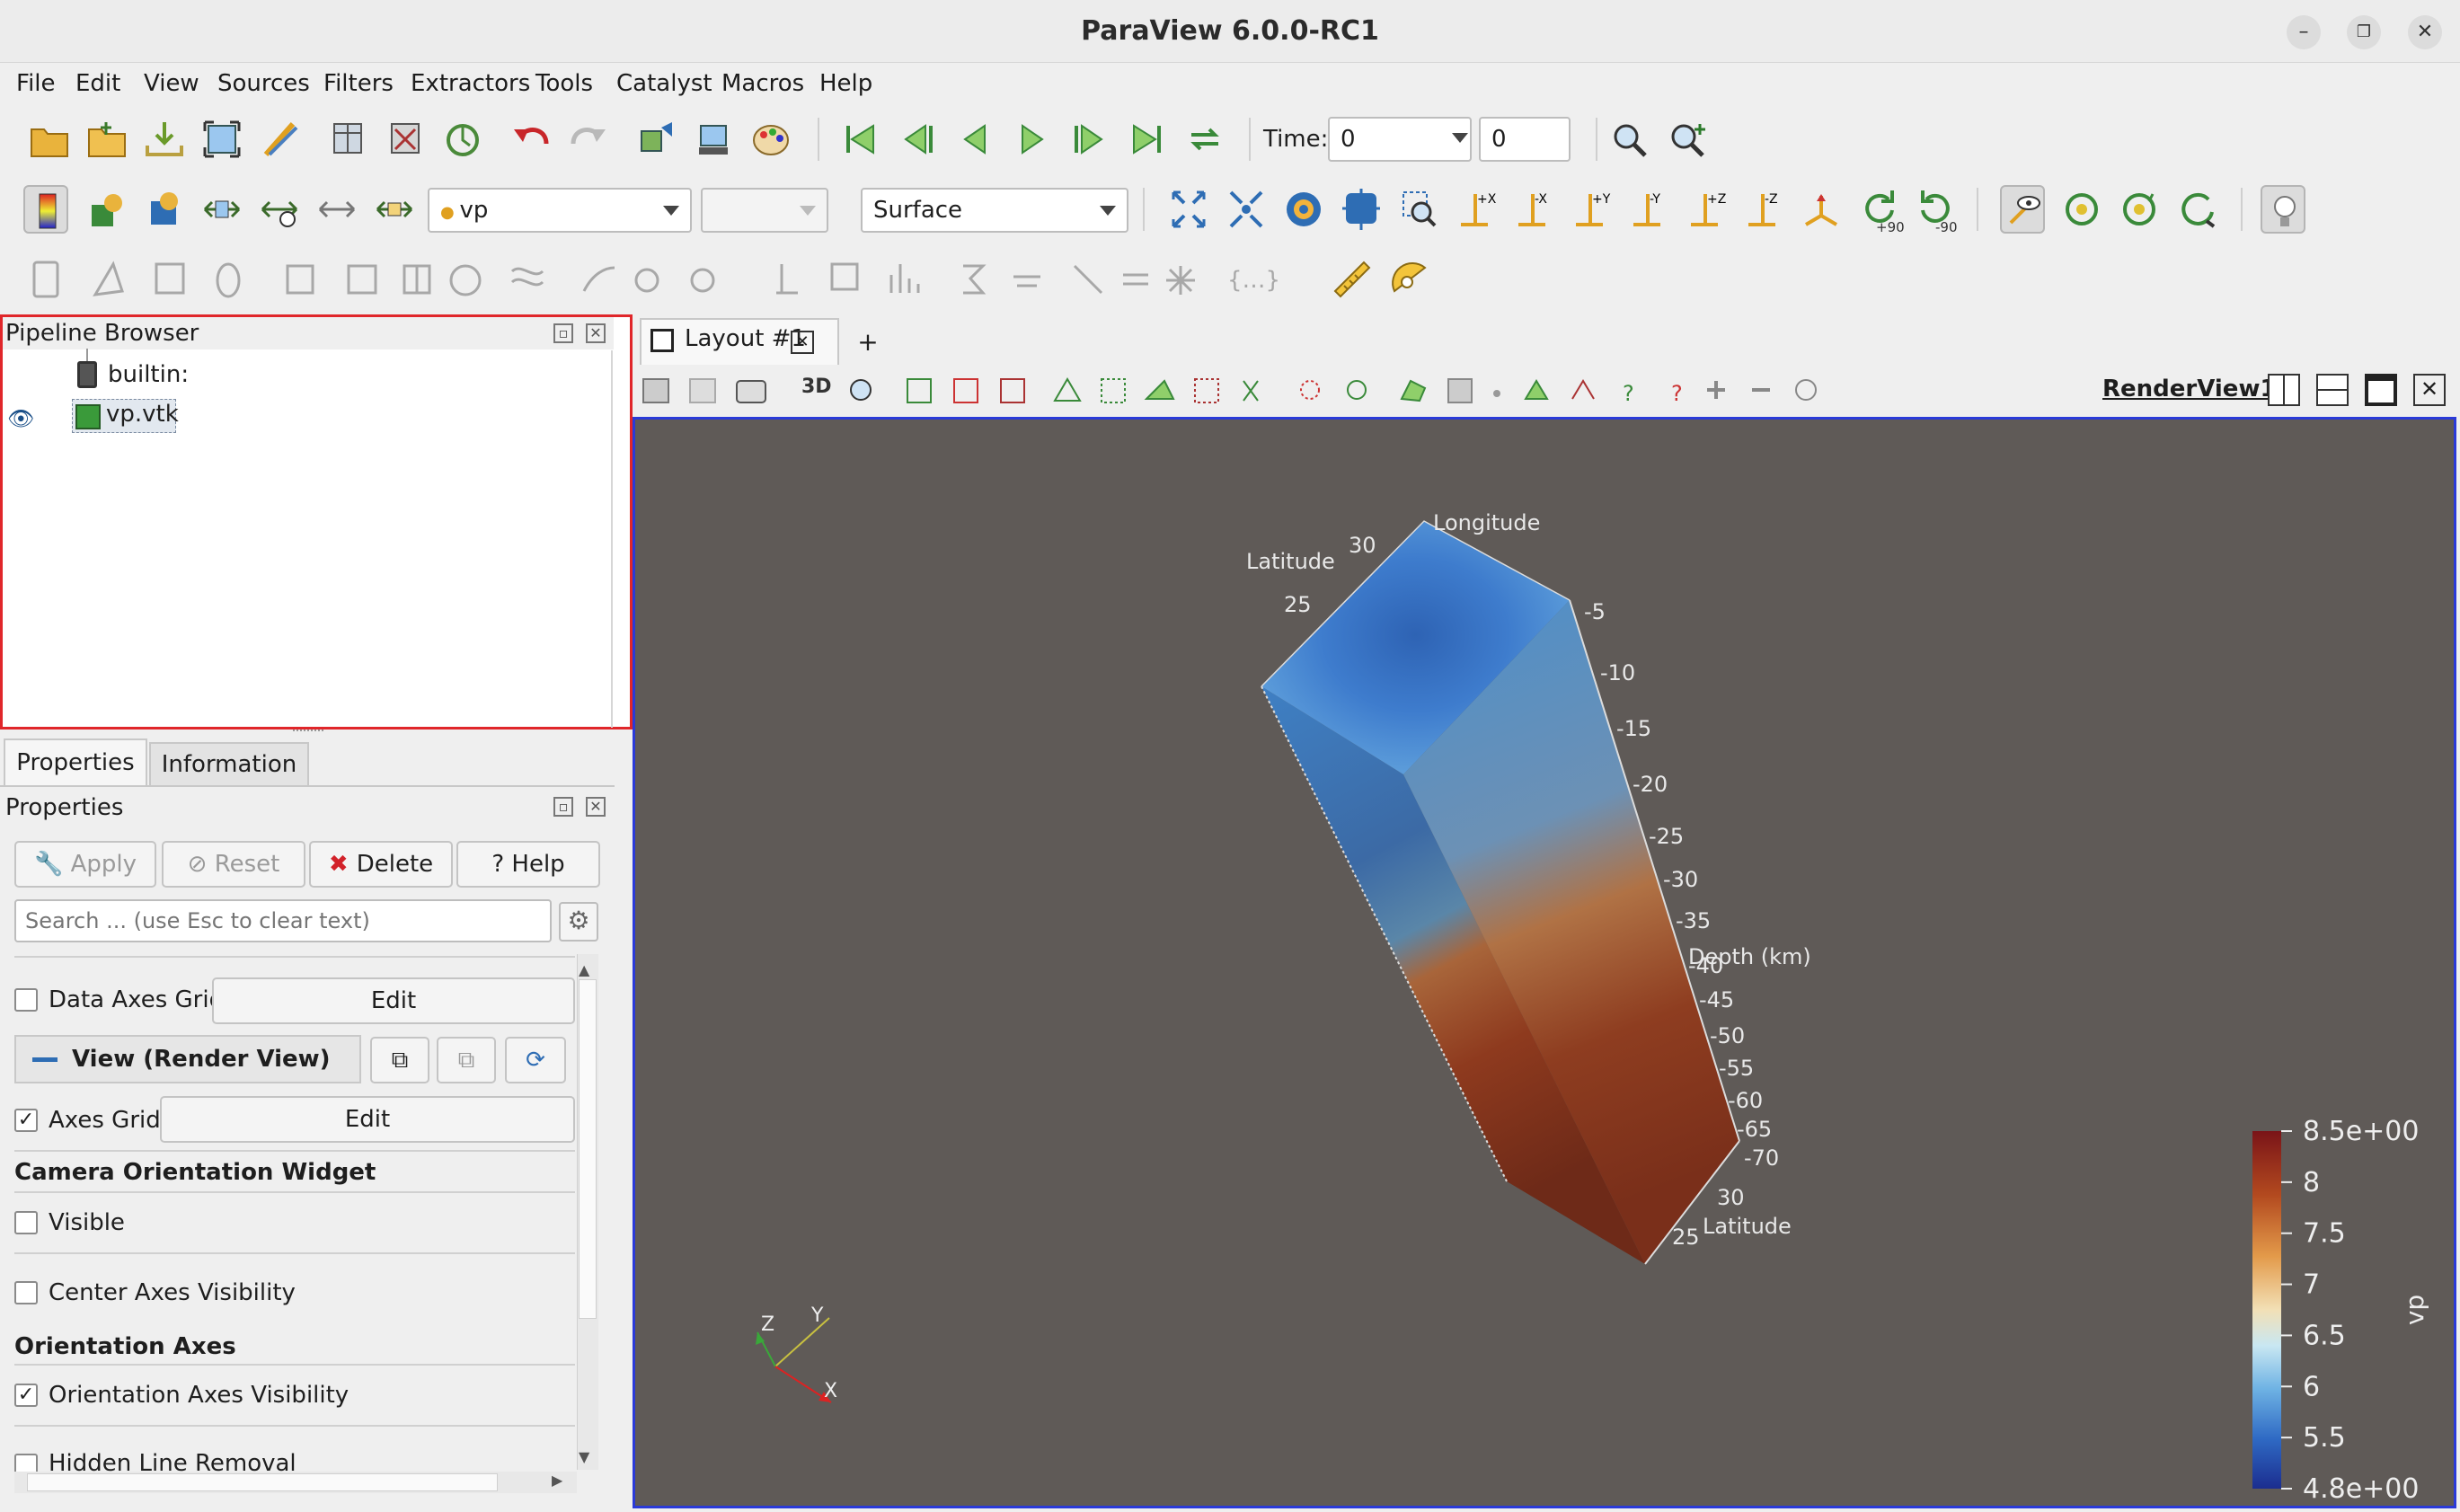 The width and height of the screenshot is (2460, 1512). I want to click on copy-icon: ⧉, so click(399, 1060).